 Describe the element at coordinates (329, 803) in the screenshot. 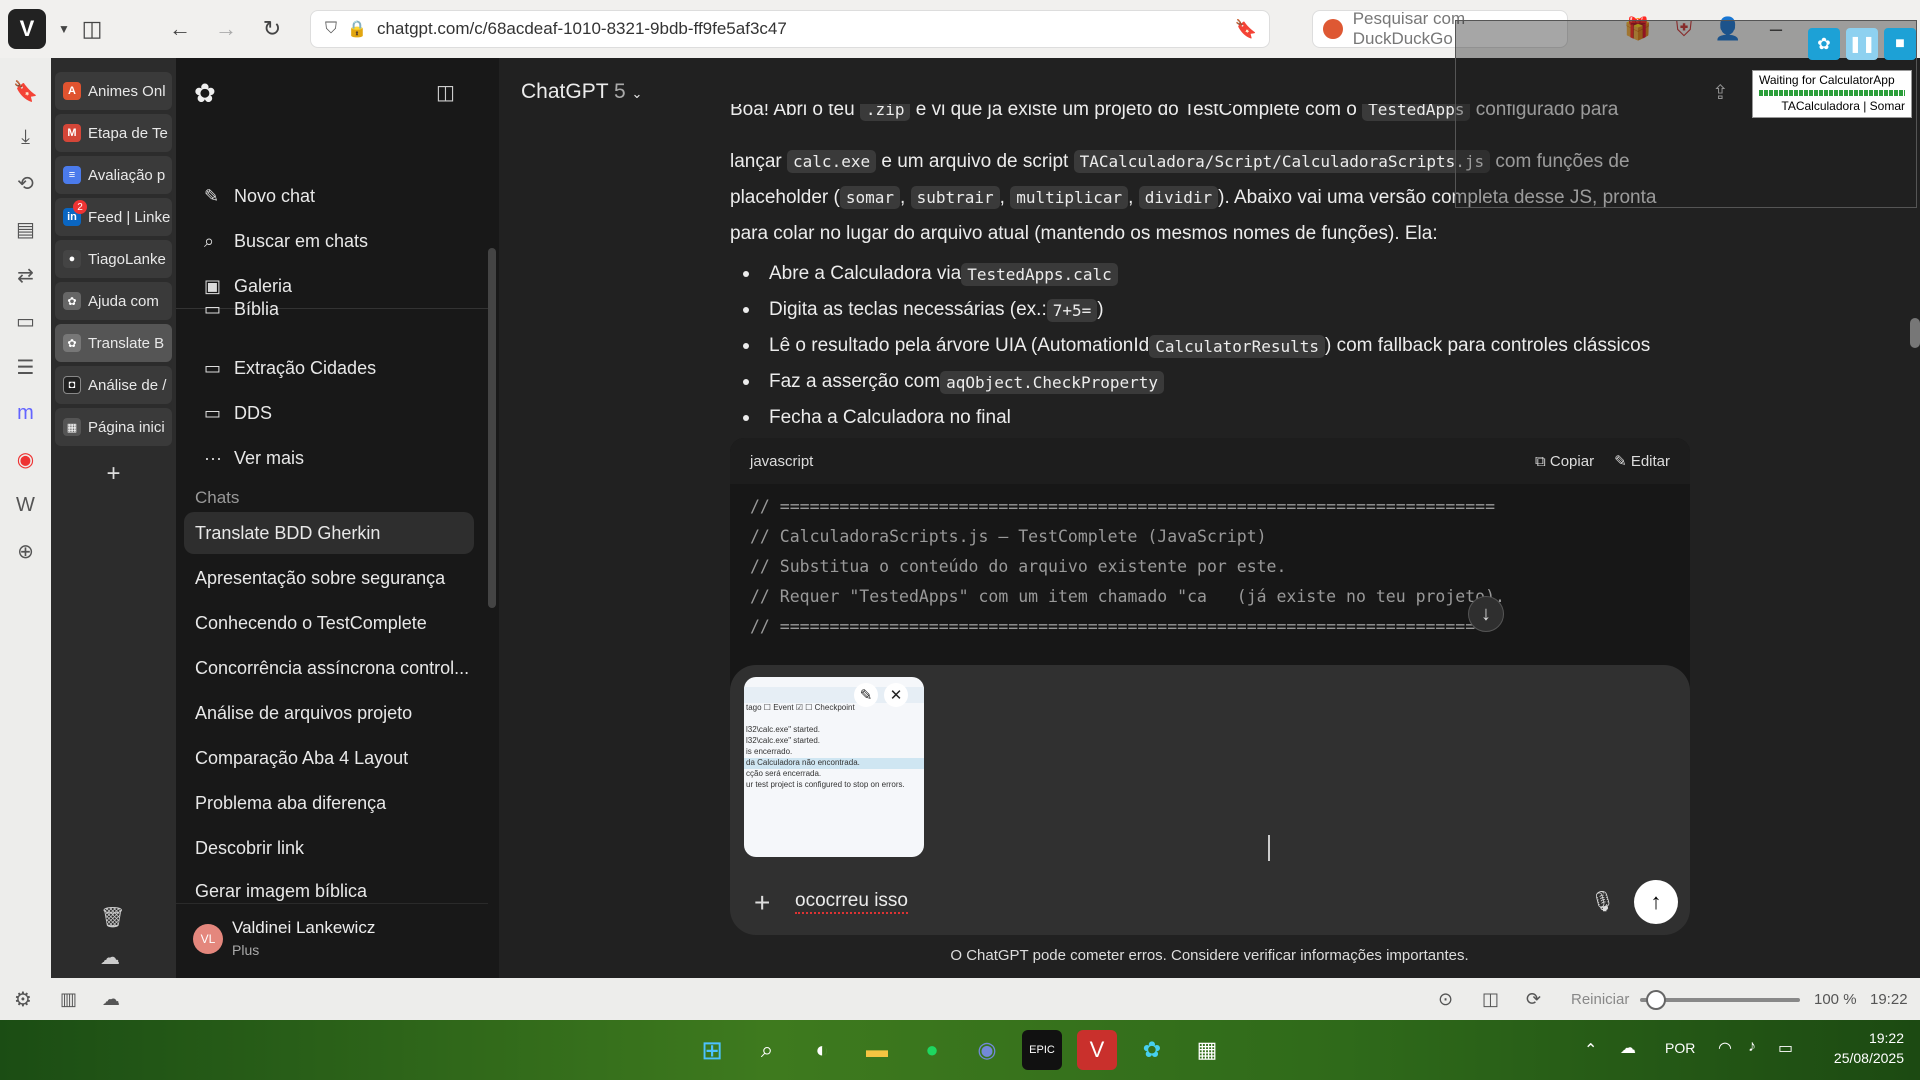

I see `chat-item: Problema aba diferença` at that location.